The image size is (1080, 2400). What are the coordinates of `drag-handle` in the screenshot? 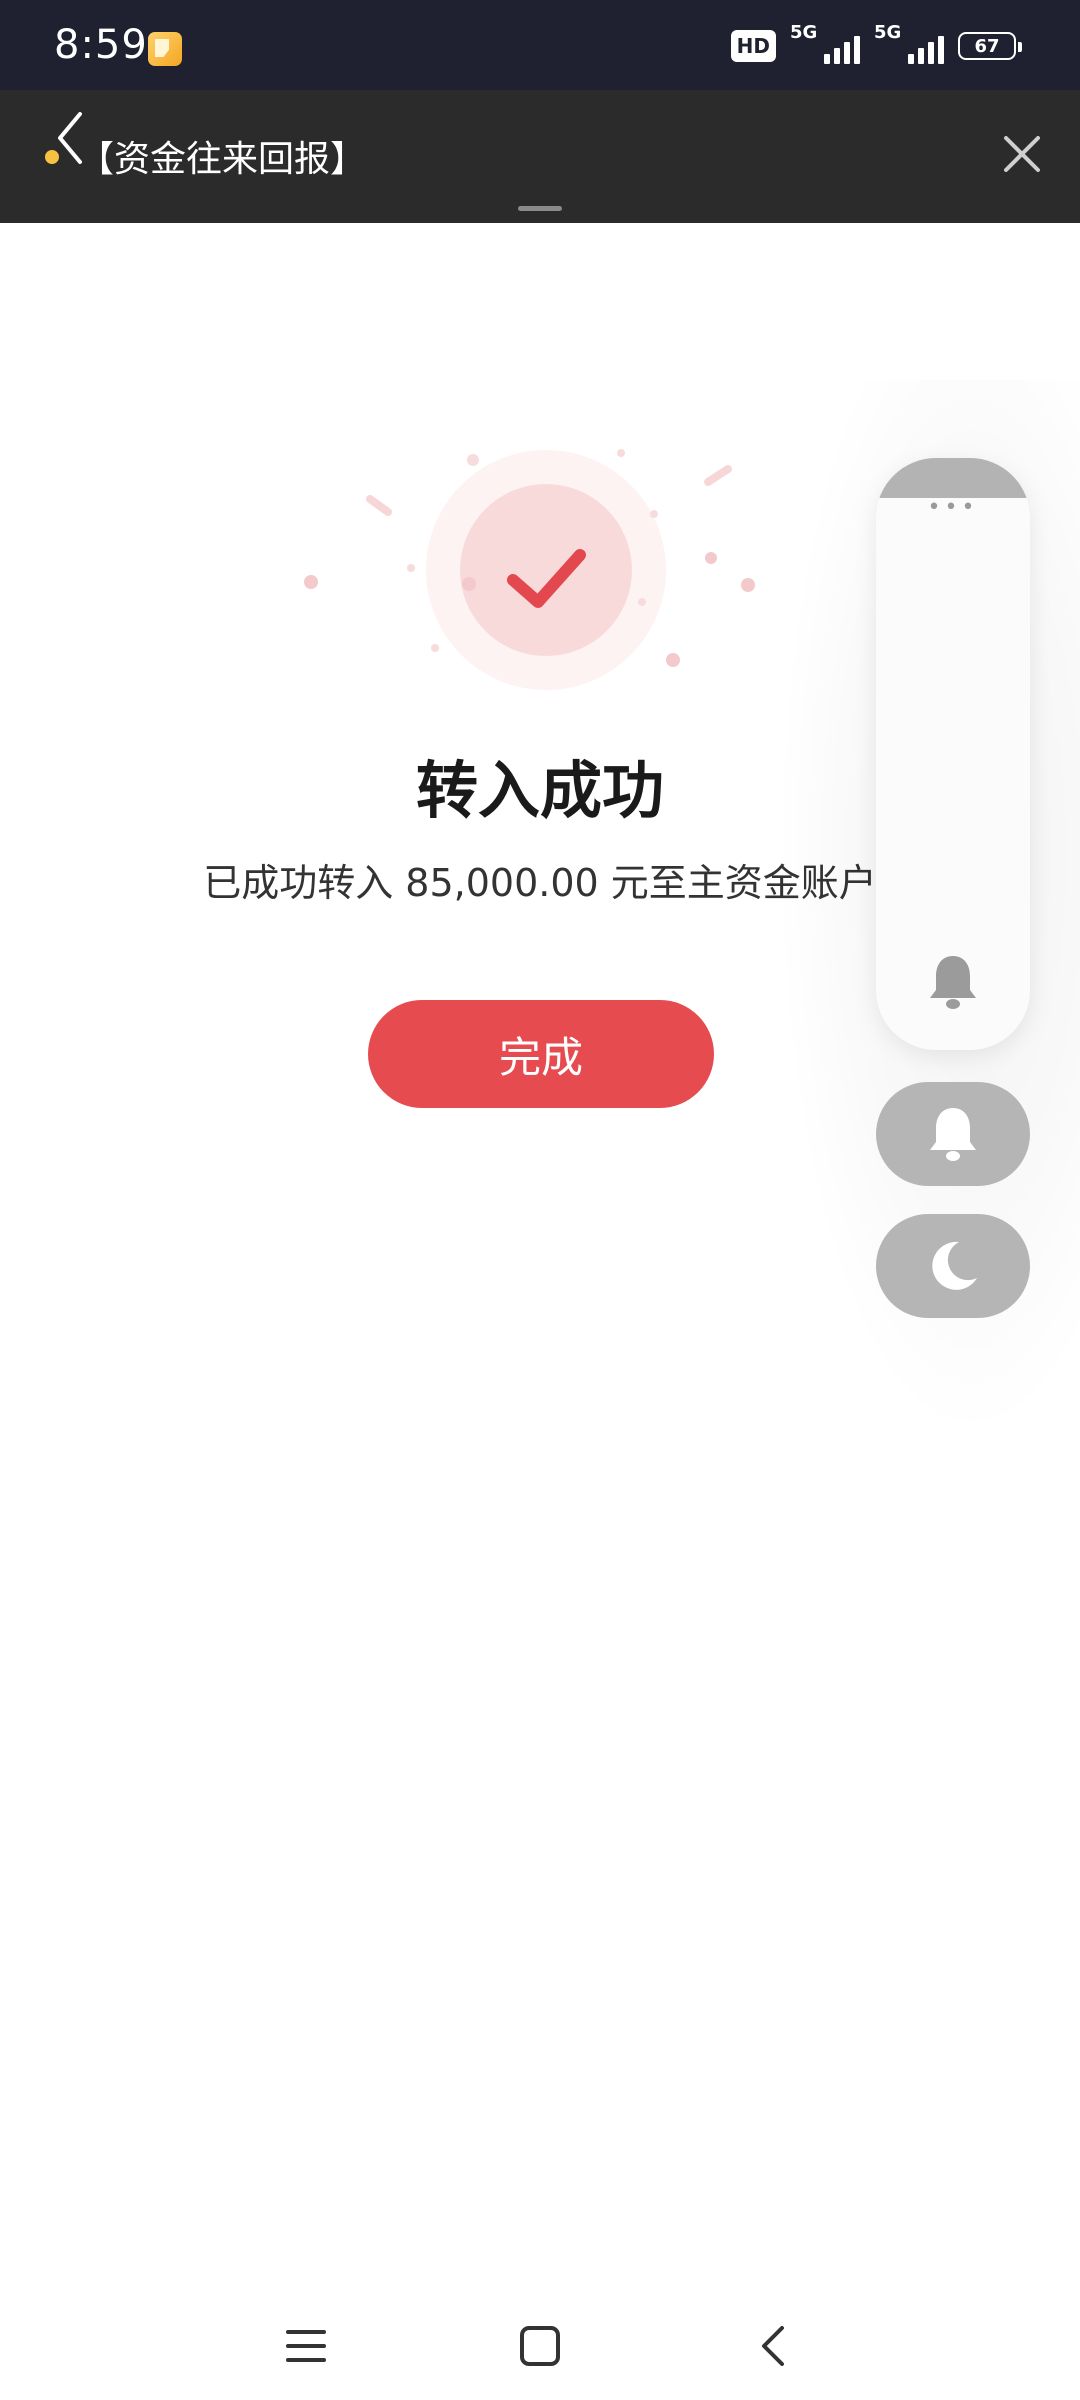 It's located at (540, 208).